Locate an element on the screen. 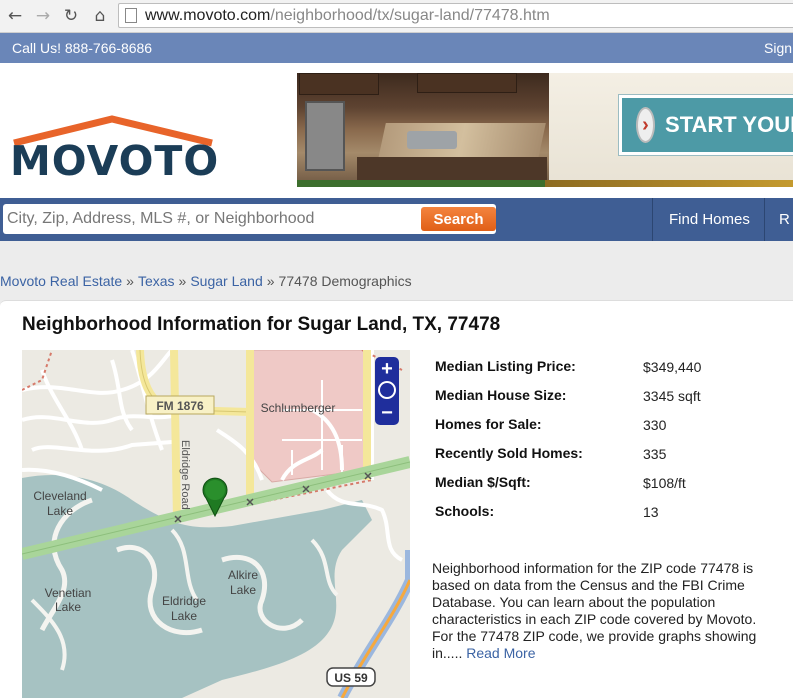 The height and width of the screenshot is (698, 793). stat-value: 3345 sqft is located at coordinates (672, 396).